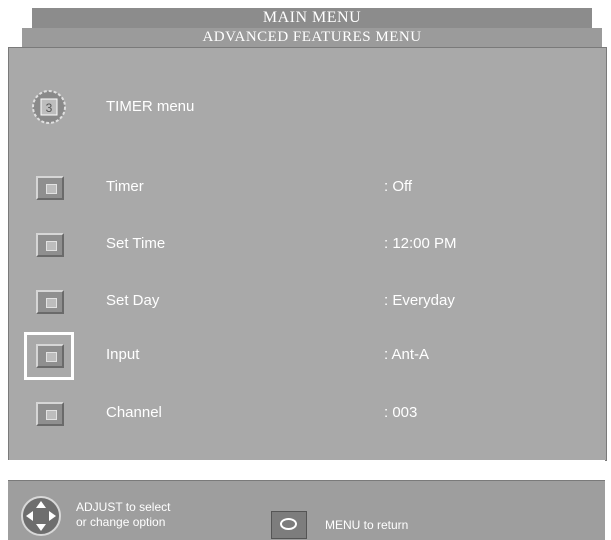 This screenshot has width=611, height=540. Describe the element at coordinates (400, 412) in the screenshot. I see `channel-value: : 003` at that location.